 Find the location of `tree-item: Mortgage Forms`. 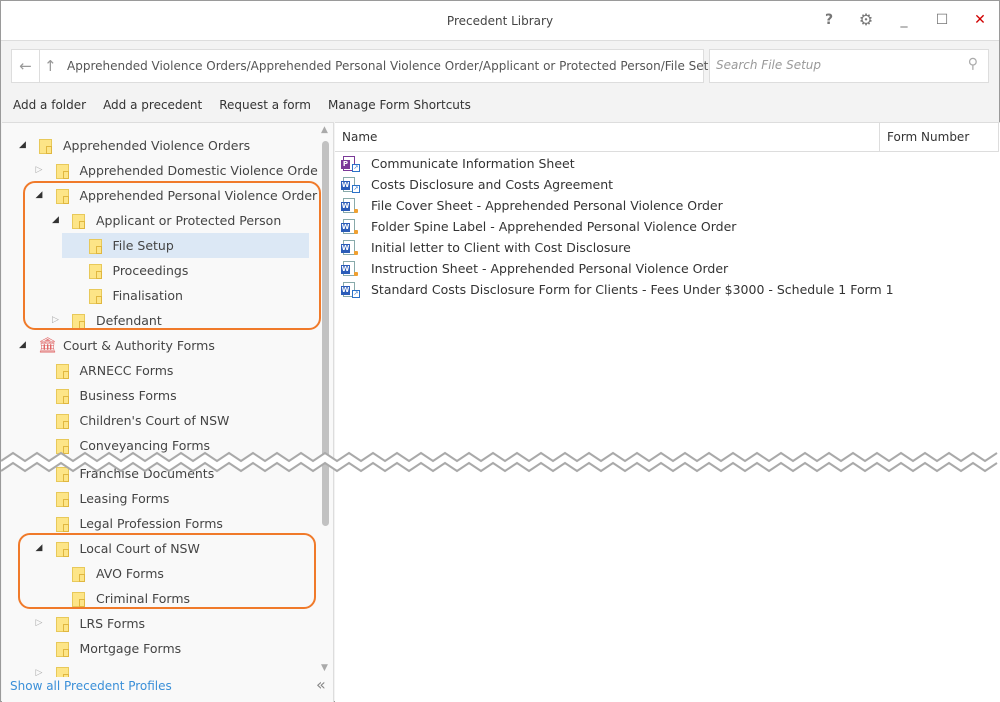

tree-item: Mortgage Forms is located at coordinates (160, 648).